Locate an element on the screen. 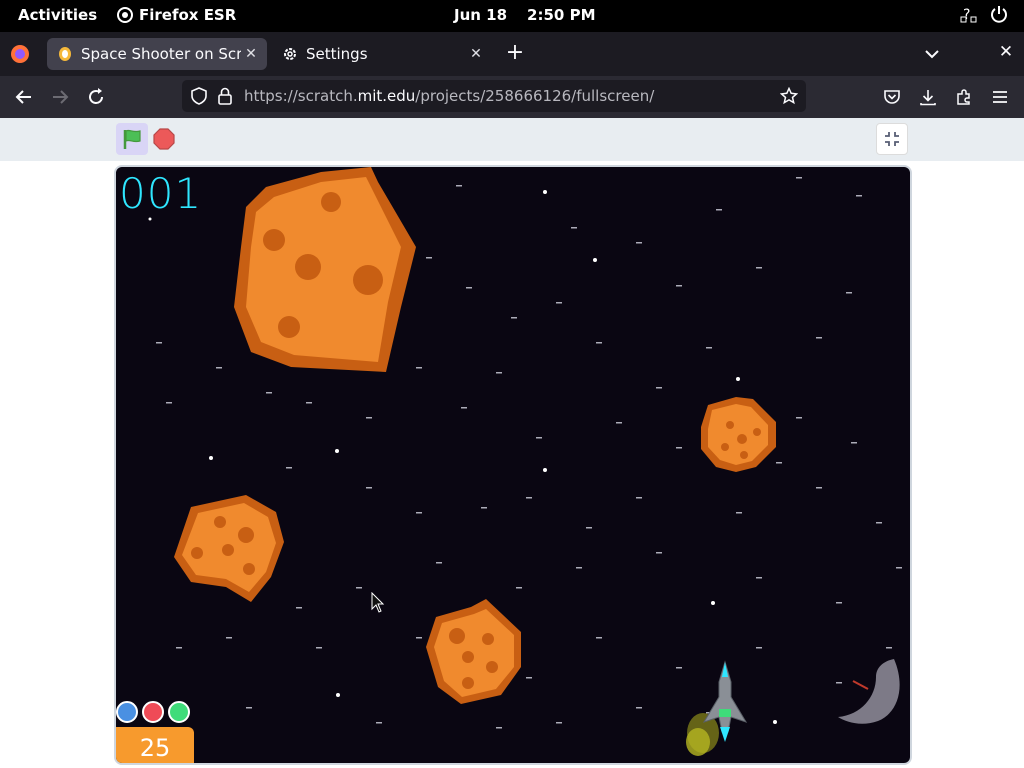 This screenshot has width=1024, height=768. asteroid-medium-bottom is located at coordinates (473, 651).